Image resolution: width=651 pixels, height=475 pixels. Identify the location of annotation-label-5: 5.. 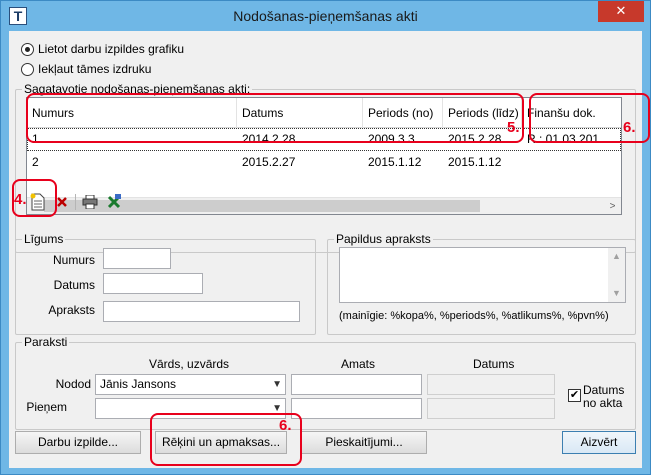
(513, 127).